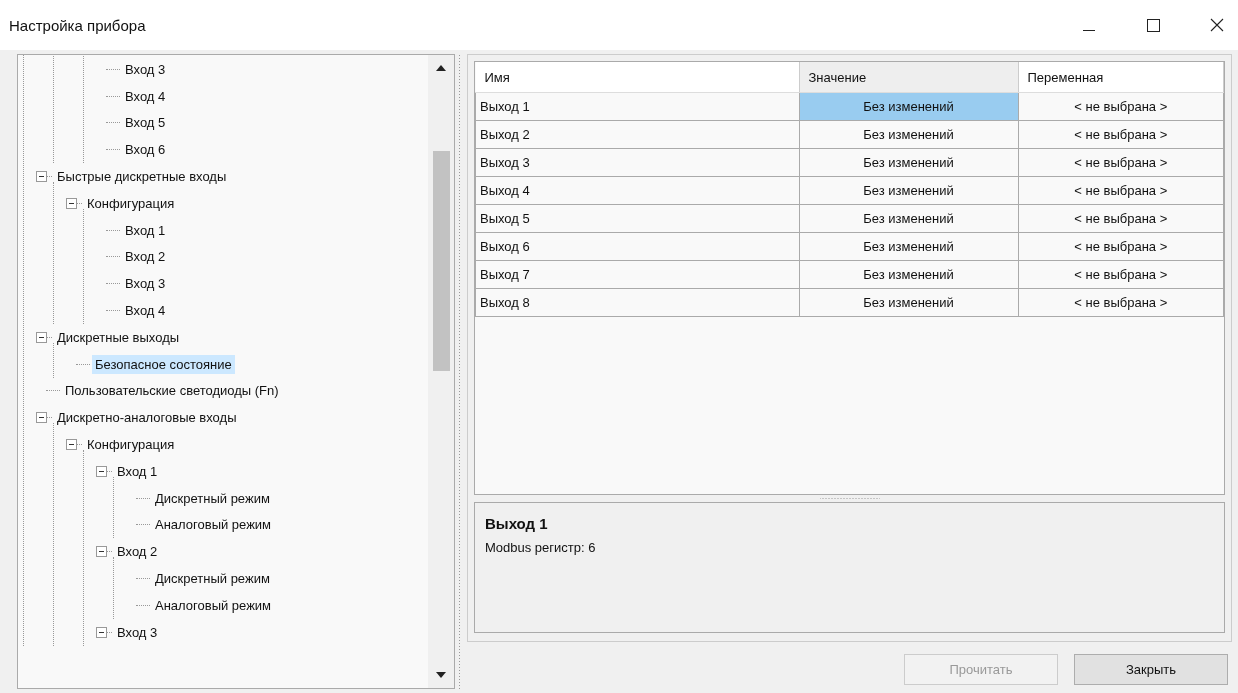 Image resolution: width=1238 pixels, height=693 pixels. I want to click on close-icon, so click(1217, 25).